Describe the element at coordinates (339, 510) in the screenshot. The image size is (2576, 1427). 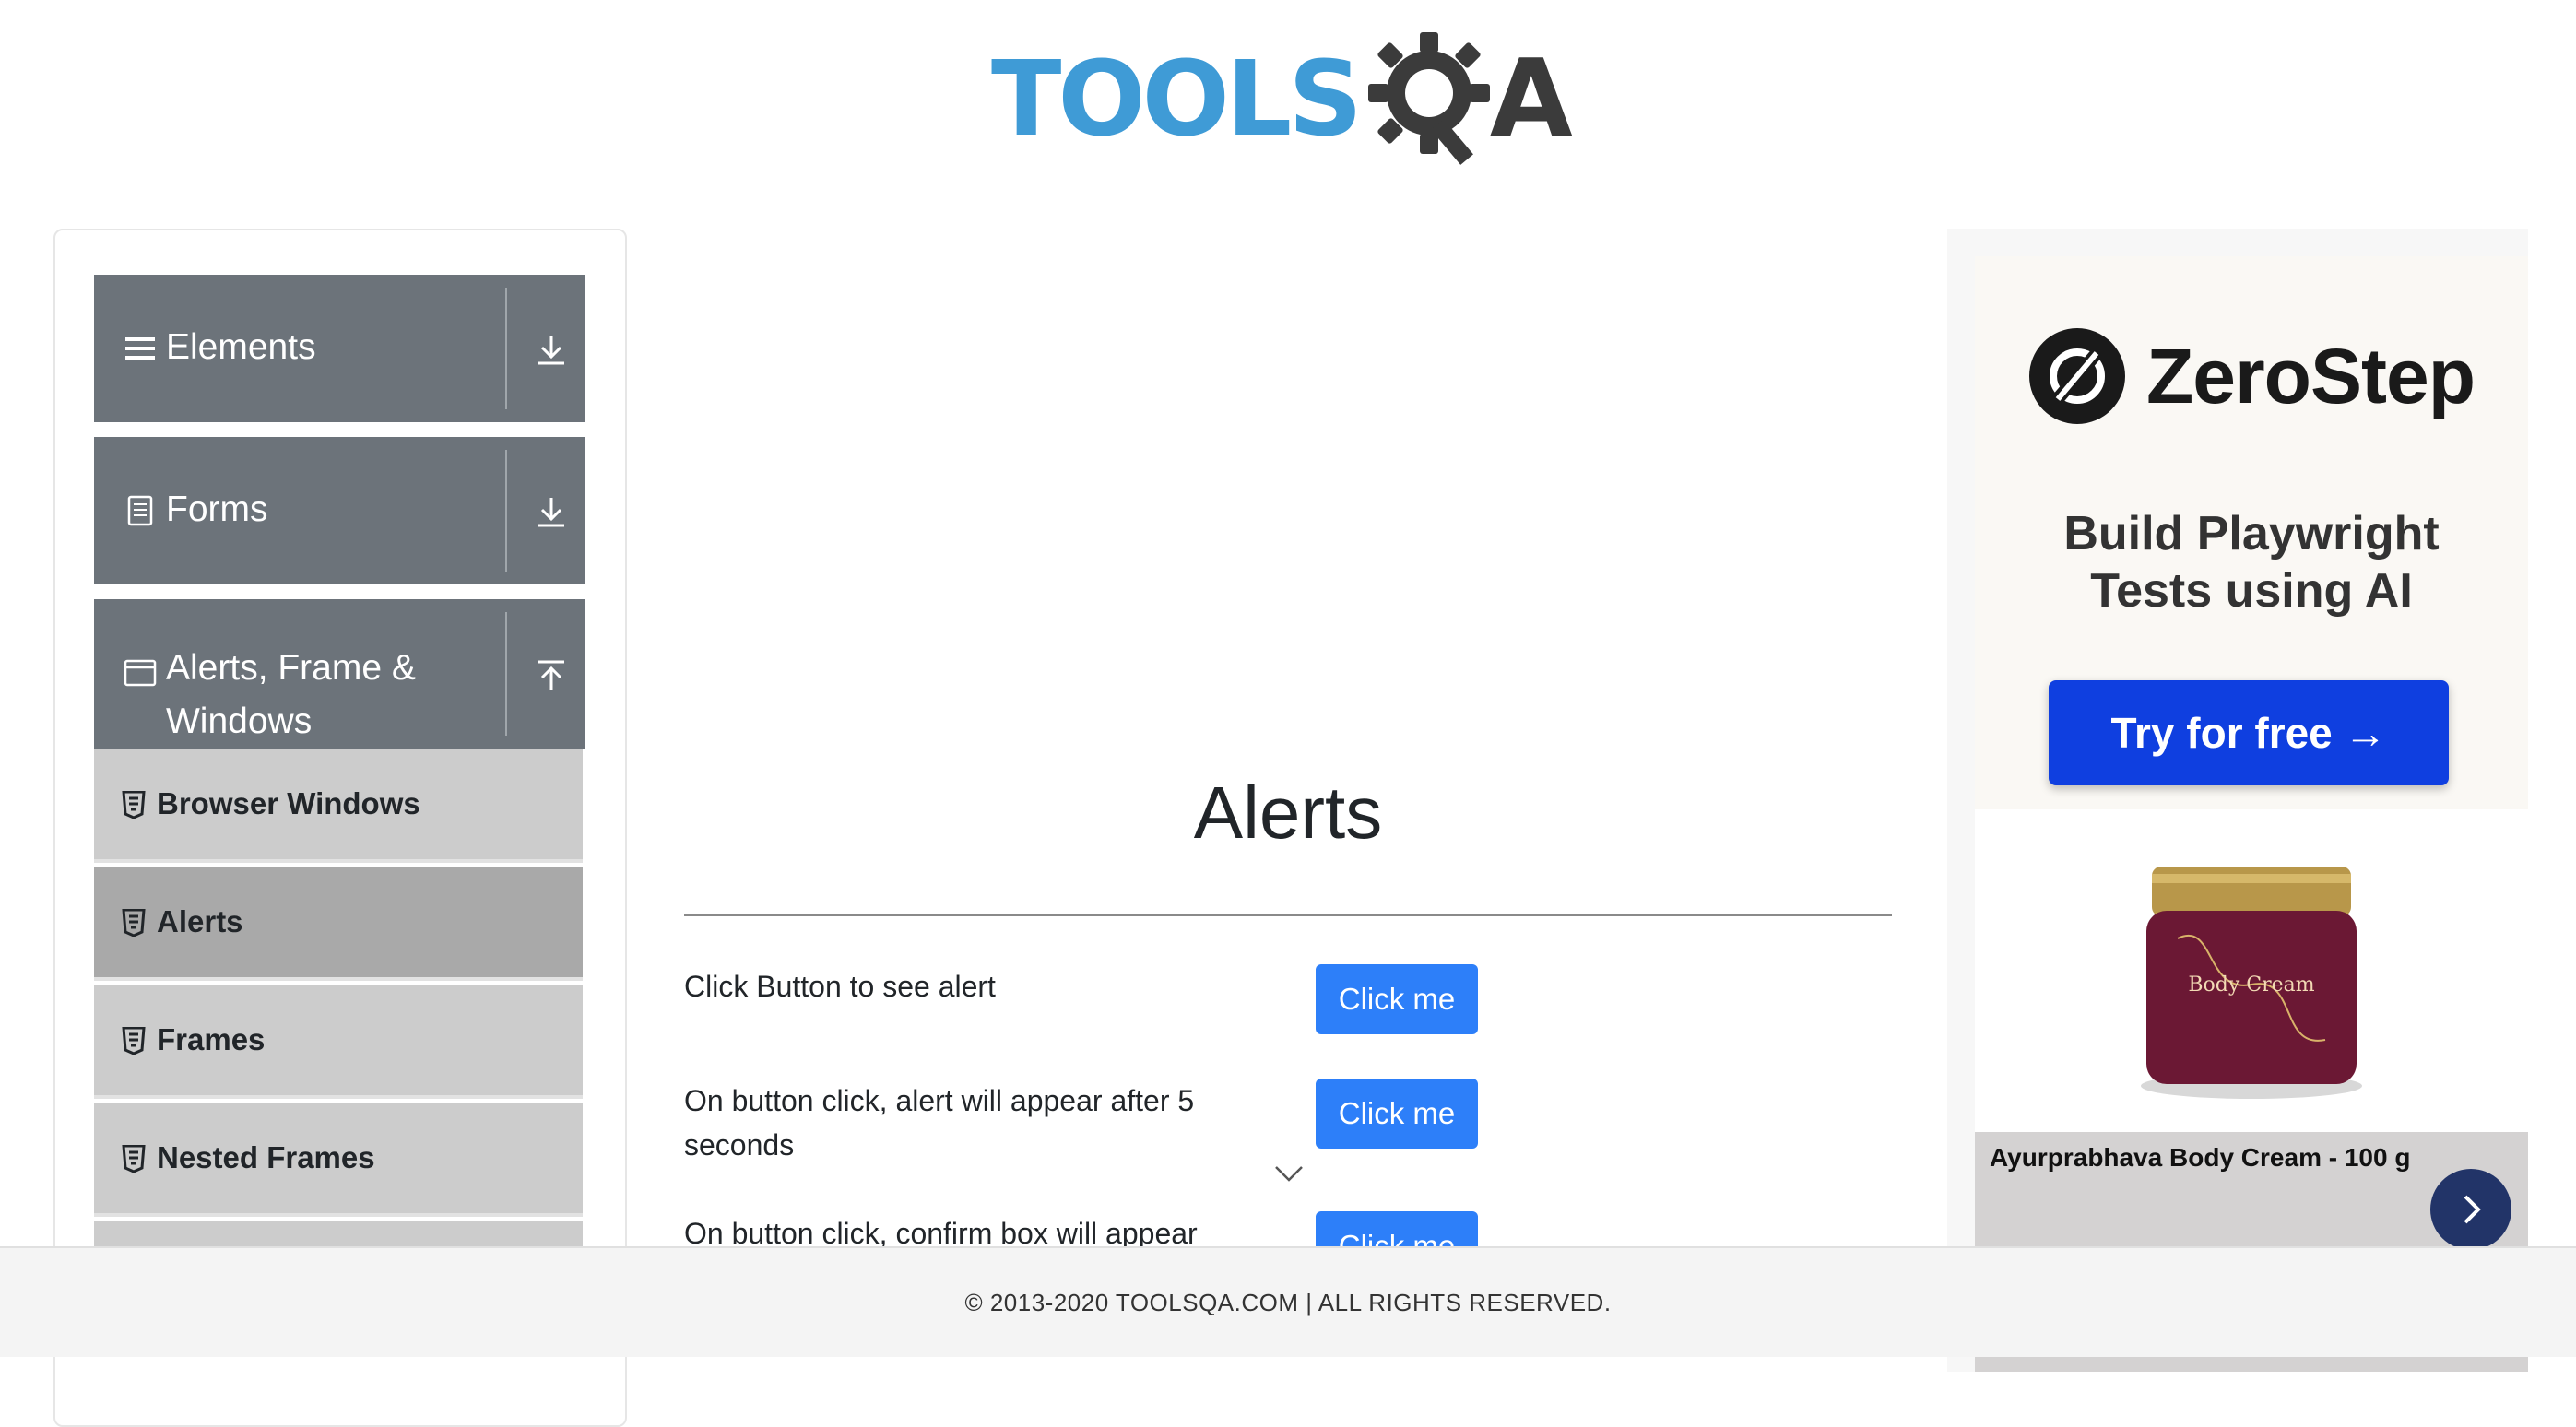
I see `sidebar-group-forms: Forms` at that location.